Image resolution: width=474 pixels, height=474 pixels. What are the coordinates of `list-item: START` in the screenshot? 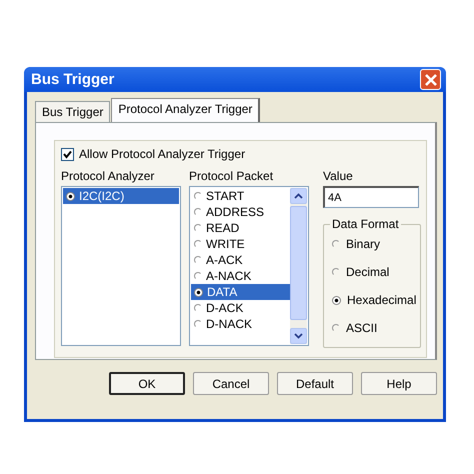 It's located at (240, 196).